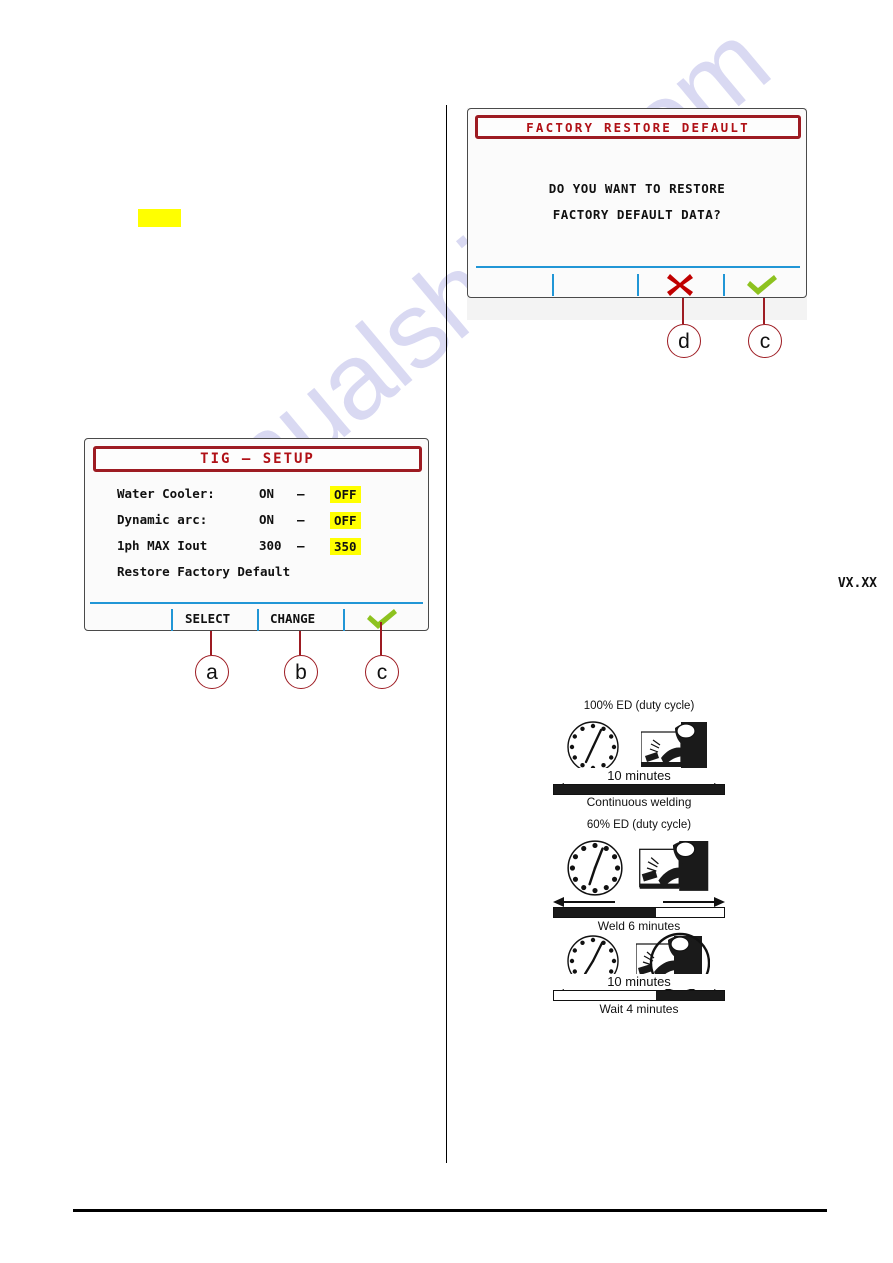 The image size is (893, 1263). Describe the element at coordinates (605, 912) in the screenshot. I see `duty-bar-fill-60-weld` at that location.